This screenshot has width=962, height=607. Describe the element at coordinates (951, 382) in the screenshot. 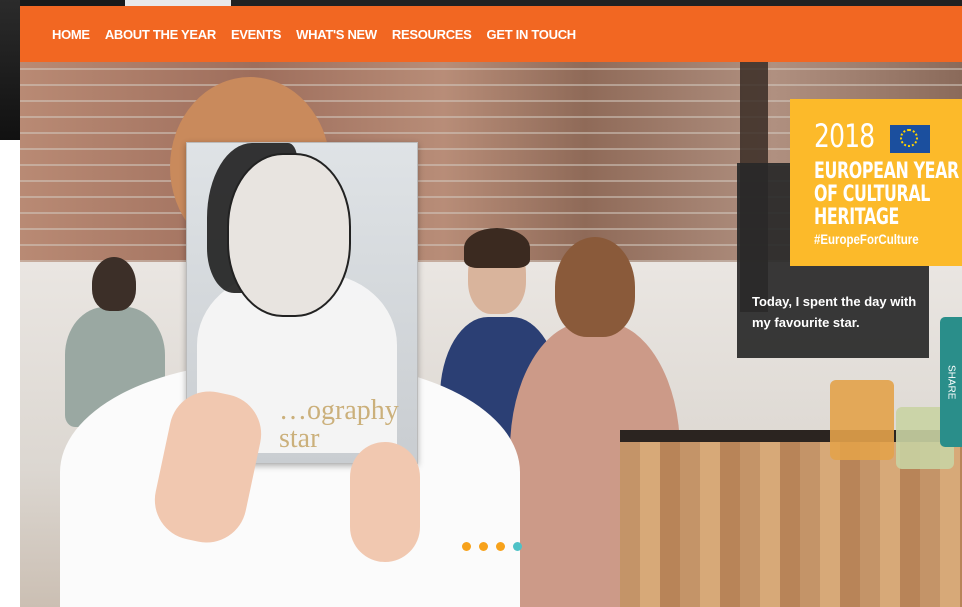

I see `share-tab: SHARE` at that location.